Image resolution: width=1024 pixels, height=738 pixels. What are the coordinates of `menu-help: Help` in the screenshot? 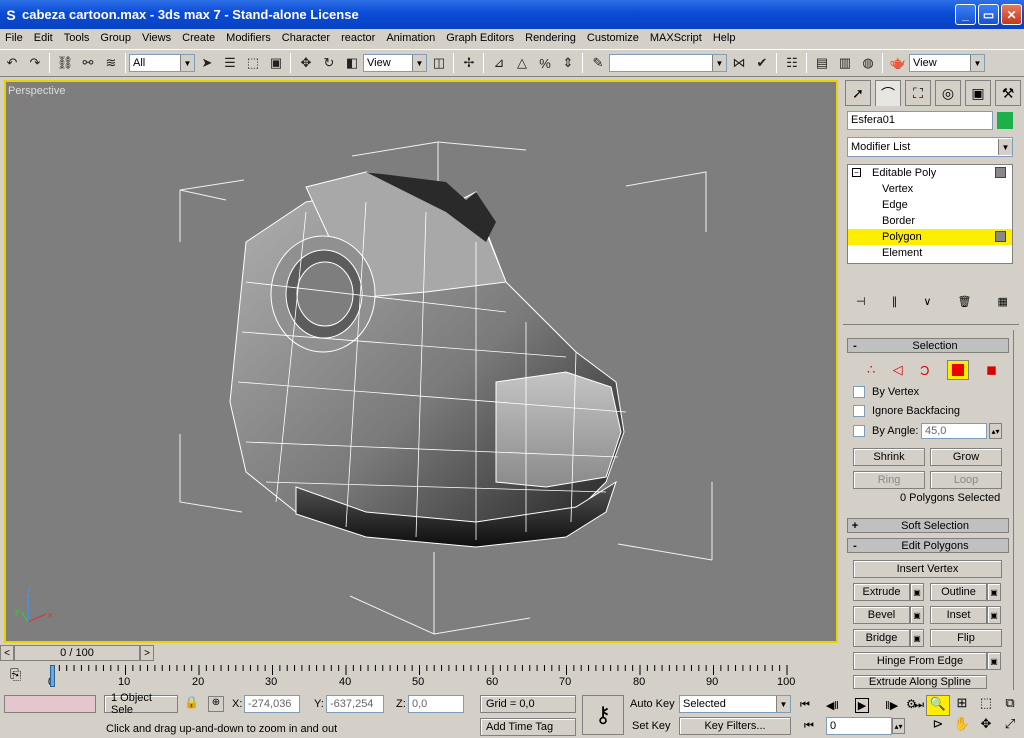 It's located at (725, 38).